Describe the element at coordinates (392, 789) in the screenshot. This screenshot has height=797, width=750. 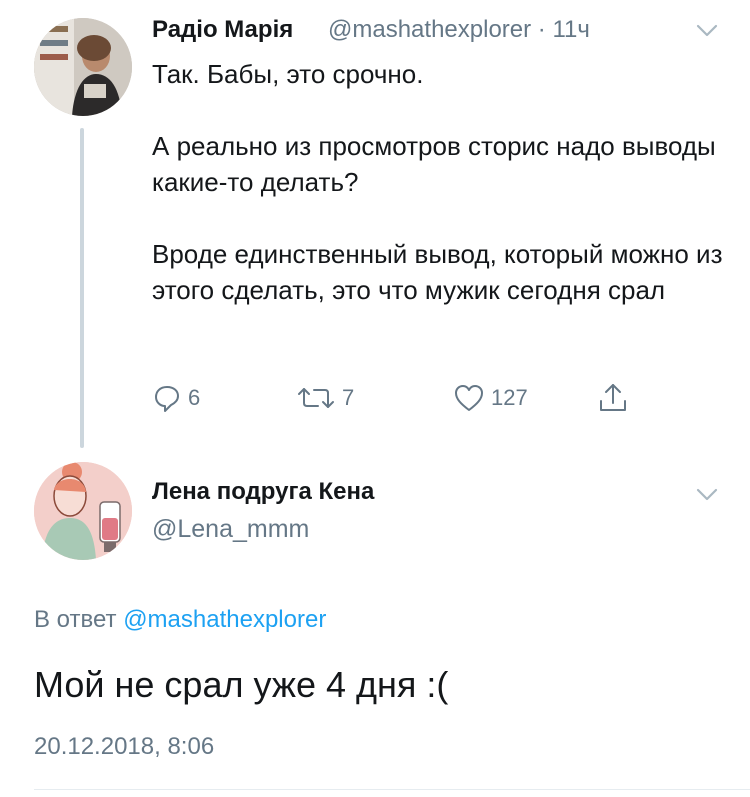
I see `divider` at that location.